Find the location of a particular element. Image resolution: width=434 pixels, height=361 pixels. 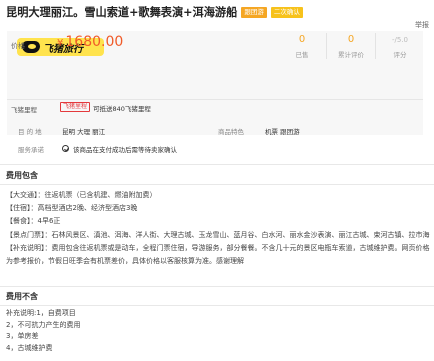

features-label: 商品特色 is located at coordinates (231, 132).